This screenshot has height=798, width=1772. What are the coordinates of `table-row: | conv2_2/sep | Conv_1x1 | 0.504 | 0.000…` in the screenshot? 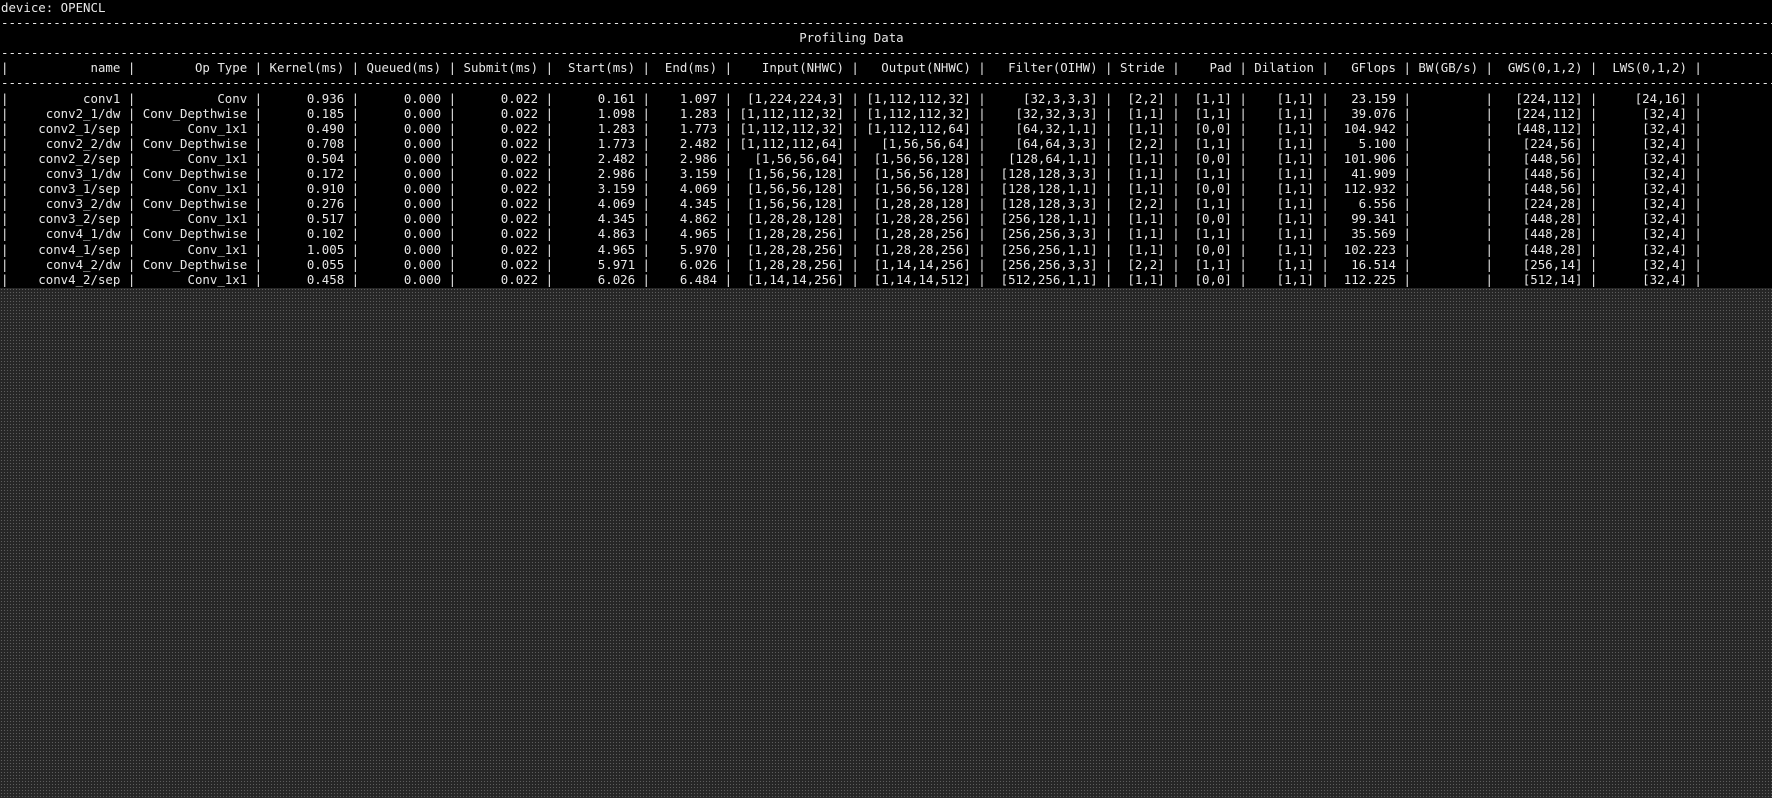 It's located at (851, 158).